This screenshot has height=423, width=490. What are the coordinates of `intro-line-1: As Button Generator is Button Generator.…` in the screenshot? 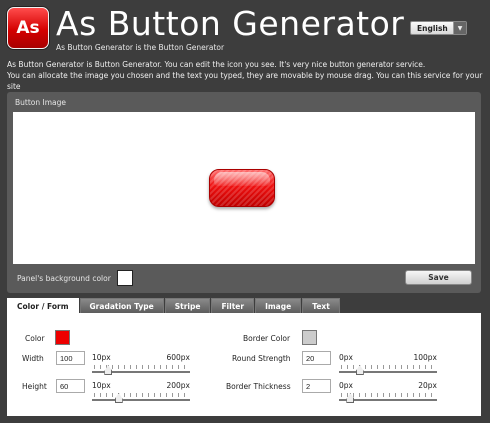 It's located at (216, 64).